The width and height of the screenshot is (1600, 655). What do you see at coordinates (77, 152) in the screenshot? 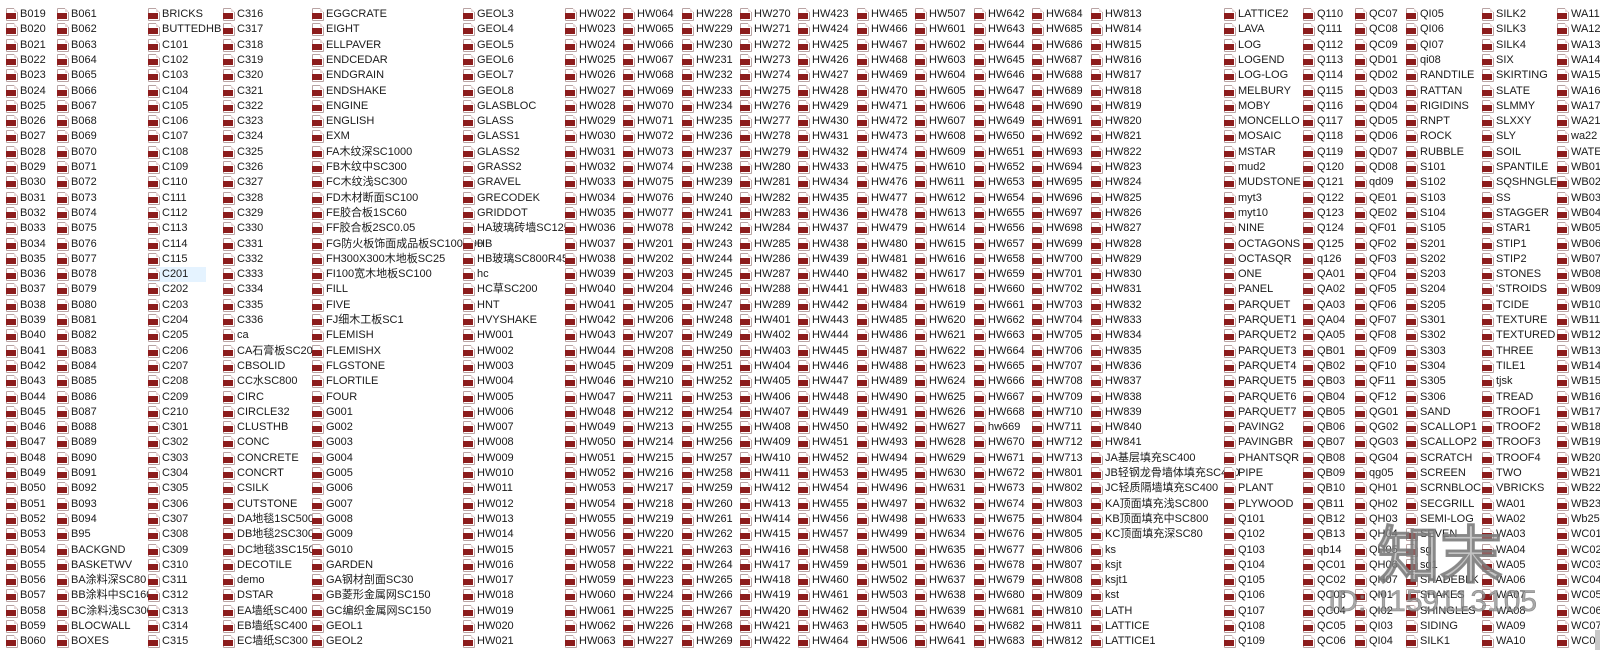
I see `file-item: B070` at bounding box center [77, 152].